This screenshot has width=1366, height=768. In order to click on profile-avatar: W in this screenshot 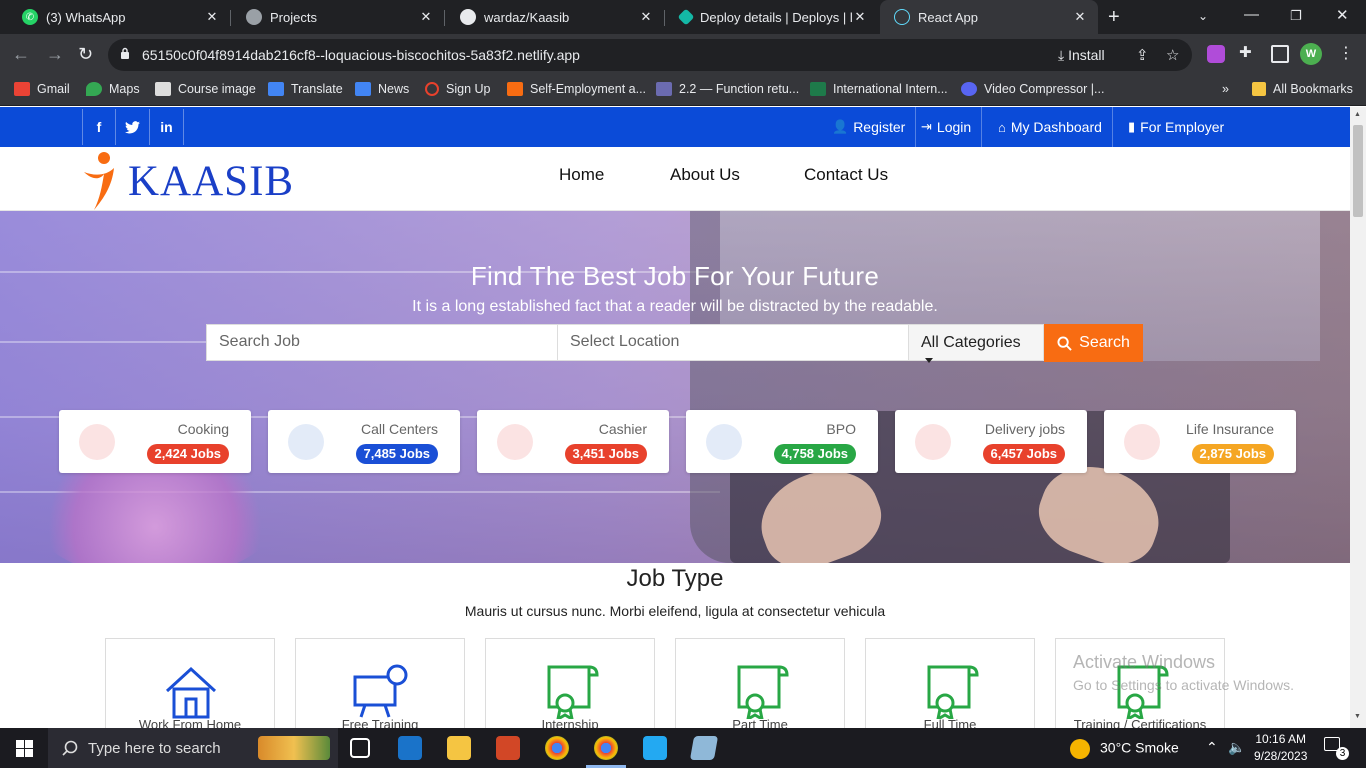, I will do `click(1311, 54)`.